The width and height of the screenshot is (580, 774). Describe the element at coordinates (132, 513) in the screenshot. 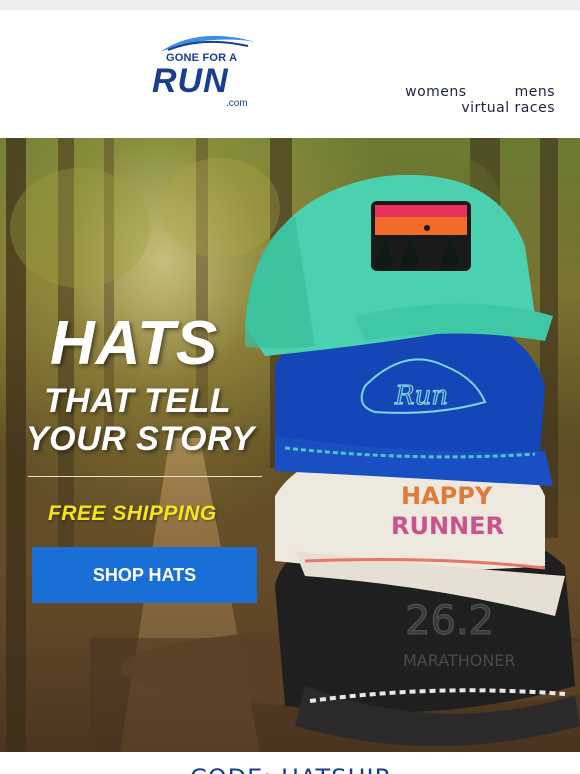

I see `free-shipping-label: FREE SHIPPING` at that location.